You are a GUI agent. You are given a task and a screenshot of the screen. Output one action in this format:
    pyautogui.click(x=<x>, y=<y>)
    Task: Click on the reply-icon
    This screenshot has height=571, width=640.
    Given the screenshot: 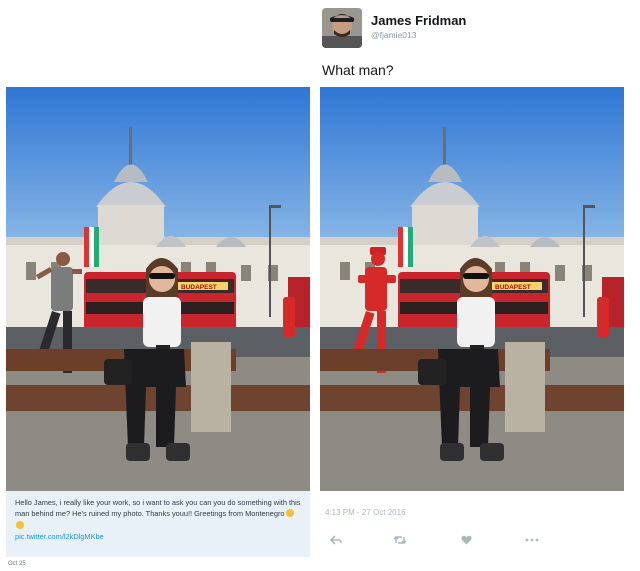 What is the action you would take?
    pyautogui.click(x=336, y=540)
    